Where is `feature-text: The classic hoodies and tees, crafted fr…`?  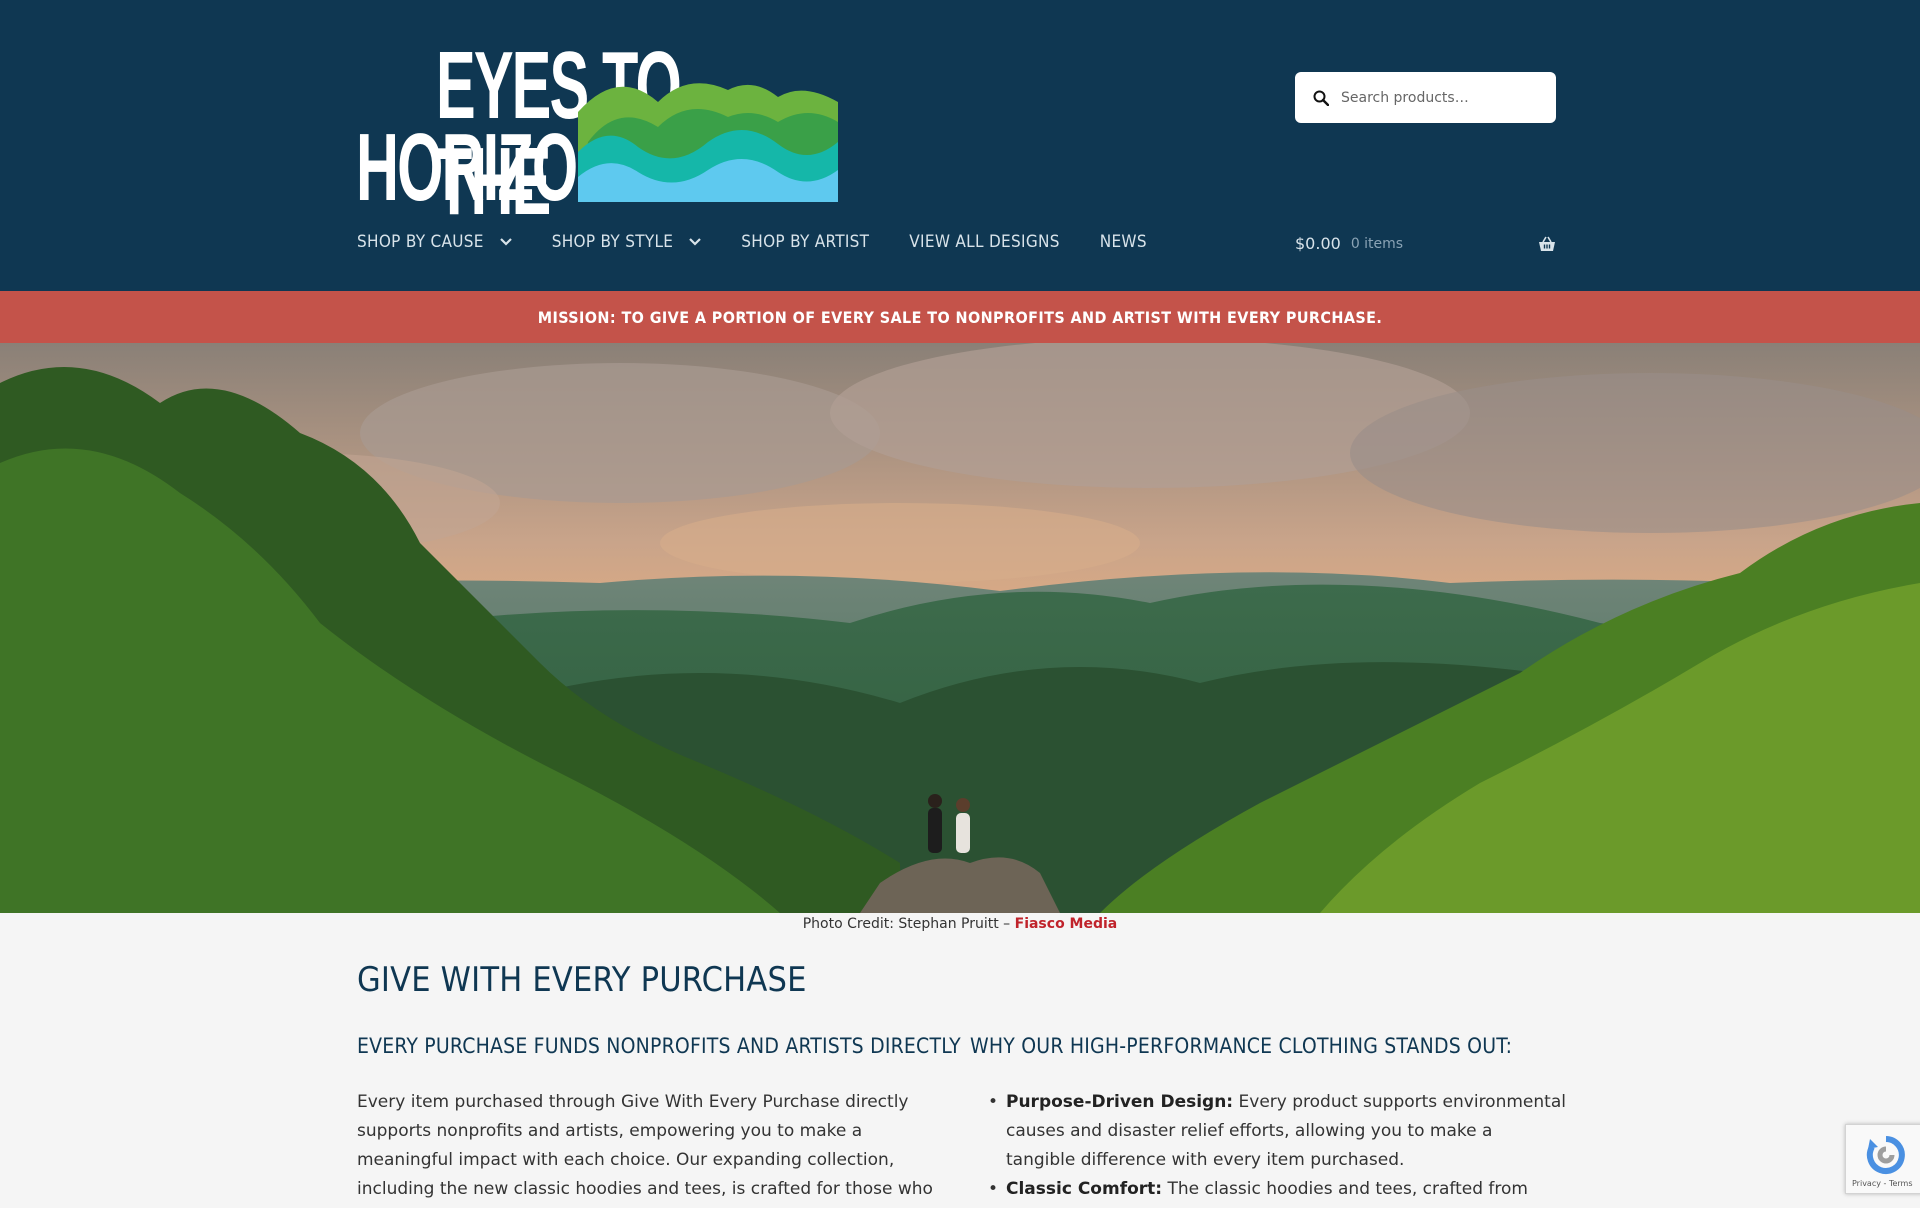
feature-text: The classic hoodies and tees, crafted fr… is located at coordinates (1345, 1189).